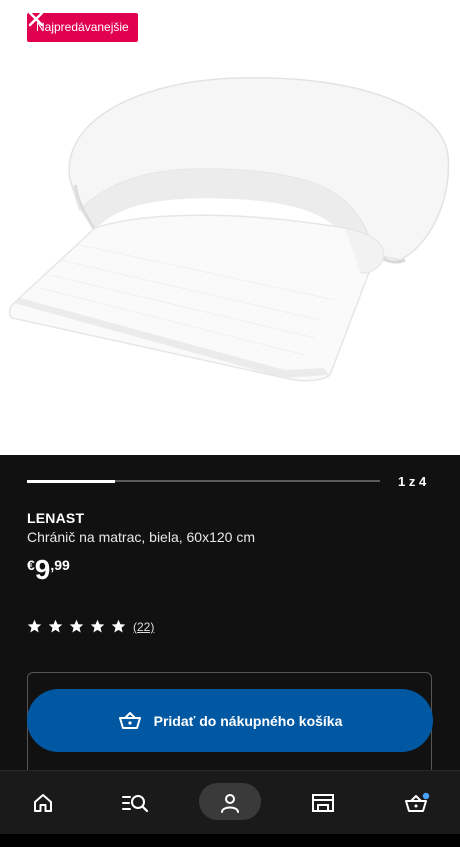 The image size is (460, 847). I want to click on product-description: Chránič na matrac, biela, 60x120 cm, so click(141, 537).